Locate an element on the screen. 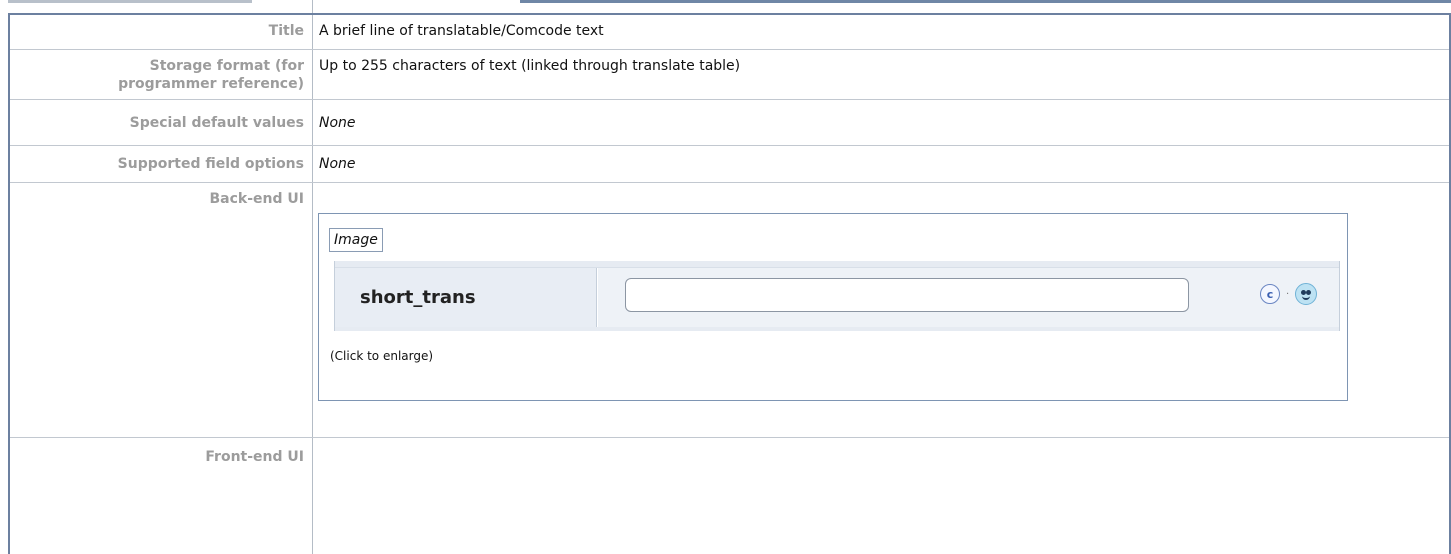 This screenshot has height=554, width=1451. comcode-icon: c is located at coordinates (1270, 294).